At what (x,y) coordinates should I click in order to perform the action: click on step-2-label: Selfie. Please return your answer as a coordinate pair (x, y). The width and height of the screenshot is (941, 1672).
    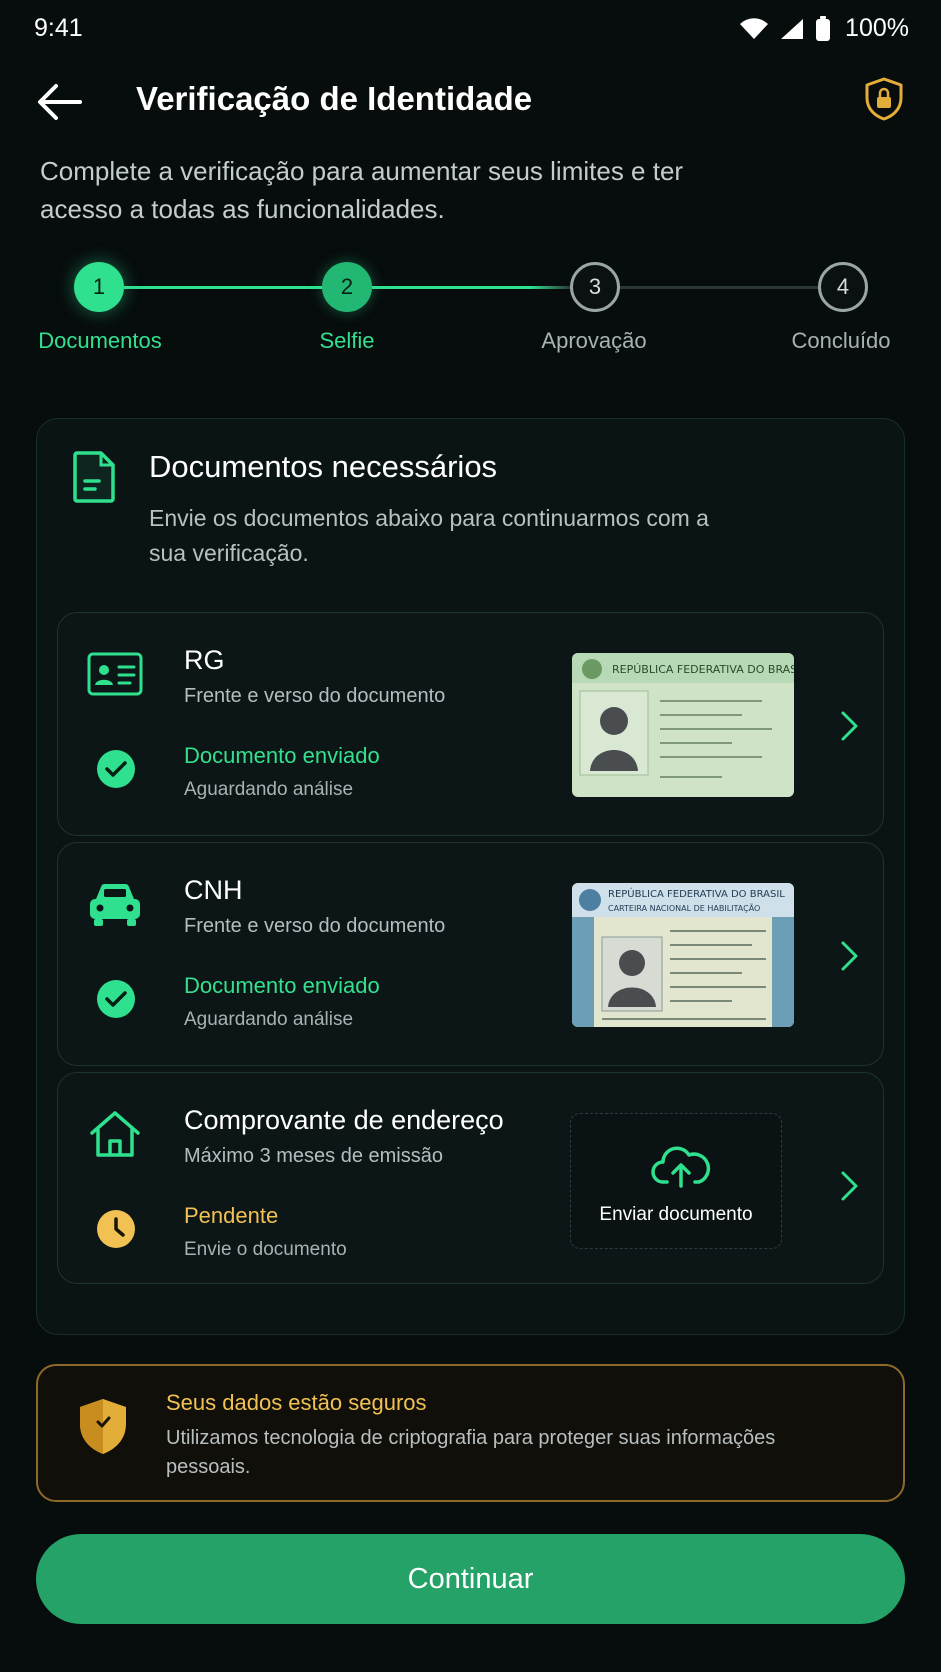
    Looking at the image, I should click on (347, 340).